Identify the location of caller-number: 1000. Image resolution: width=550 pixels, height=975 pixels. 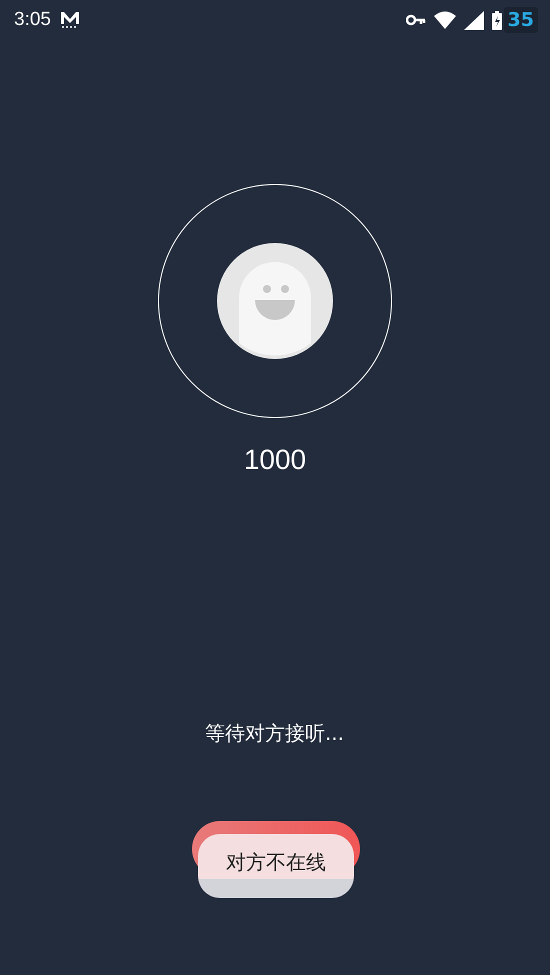
(275, 460).